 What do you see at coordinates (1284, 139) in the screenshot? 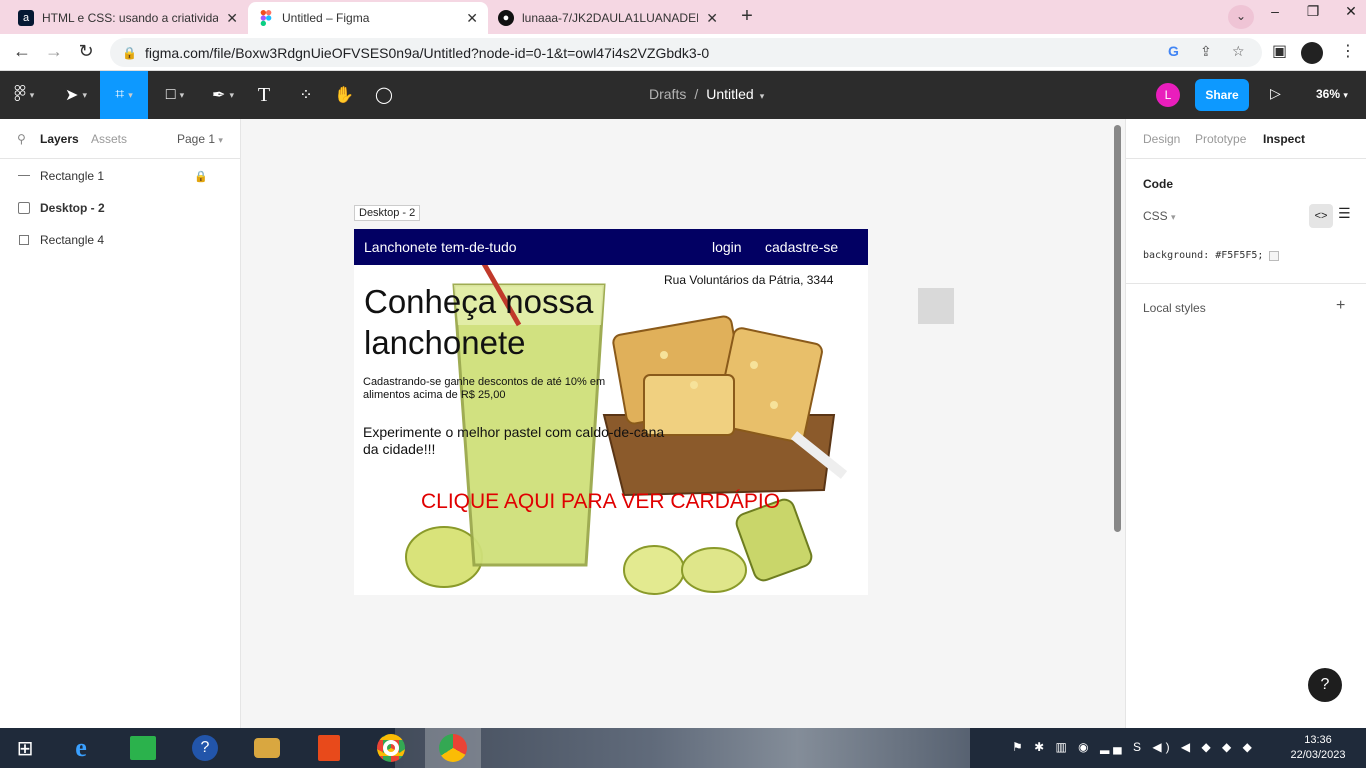
I see `tab-inspect: Inspect` at bounding box center [1284, 139].